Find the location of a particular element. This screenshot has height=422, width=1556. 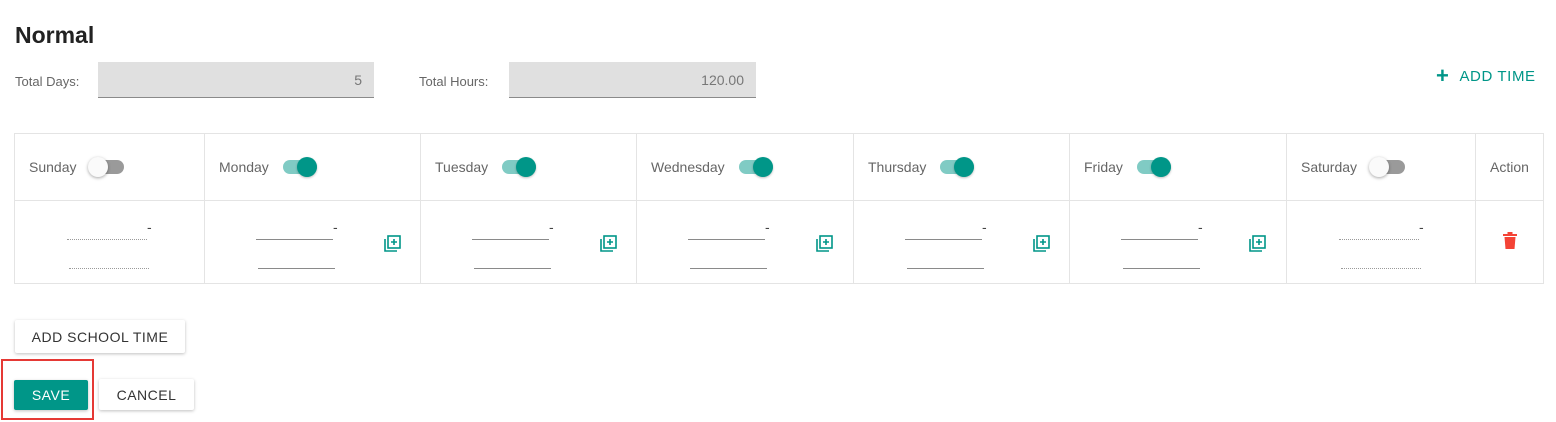

action-header: Action is located at coordinates (1509, 167).